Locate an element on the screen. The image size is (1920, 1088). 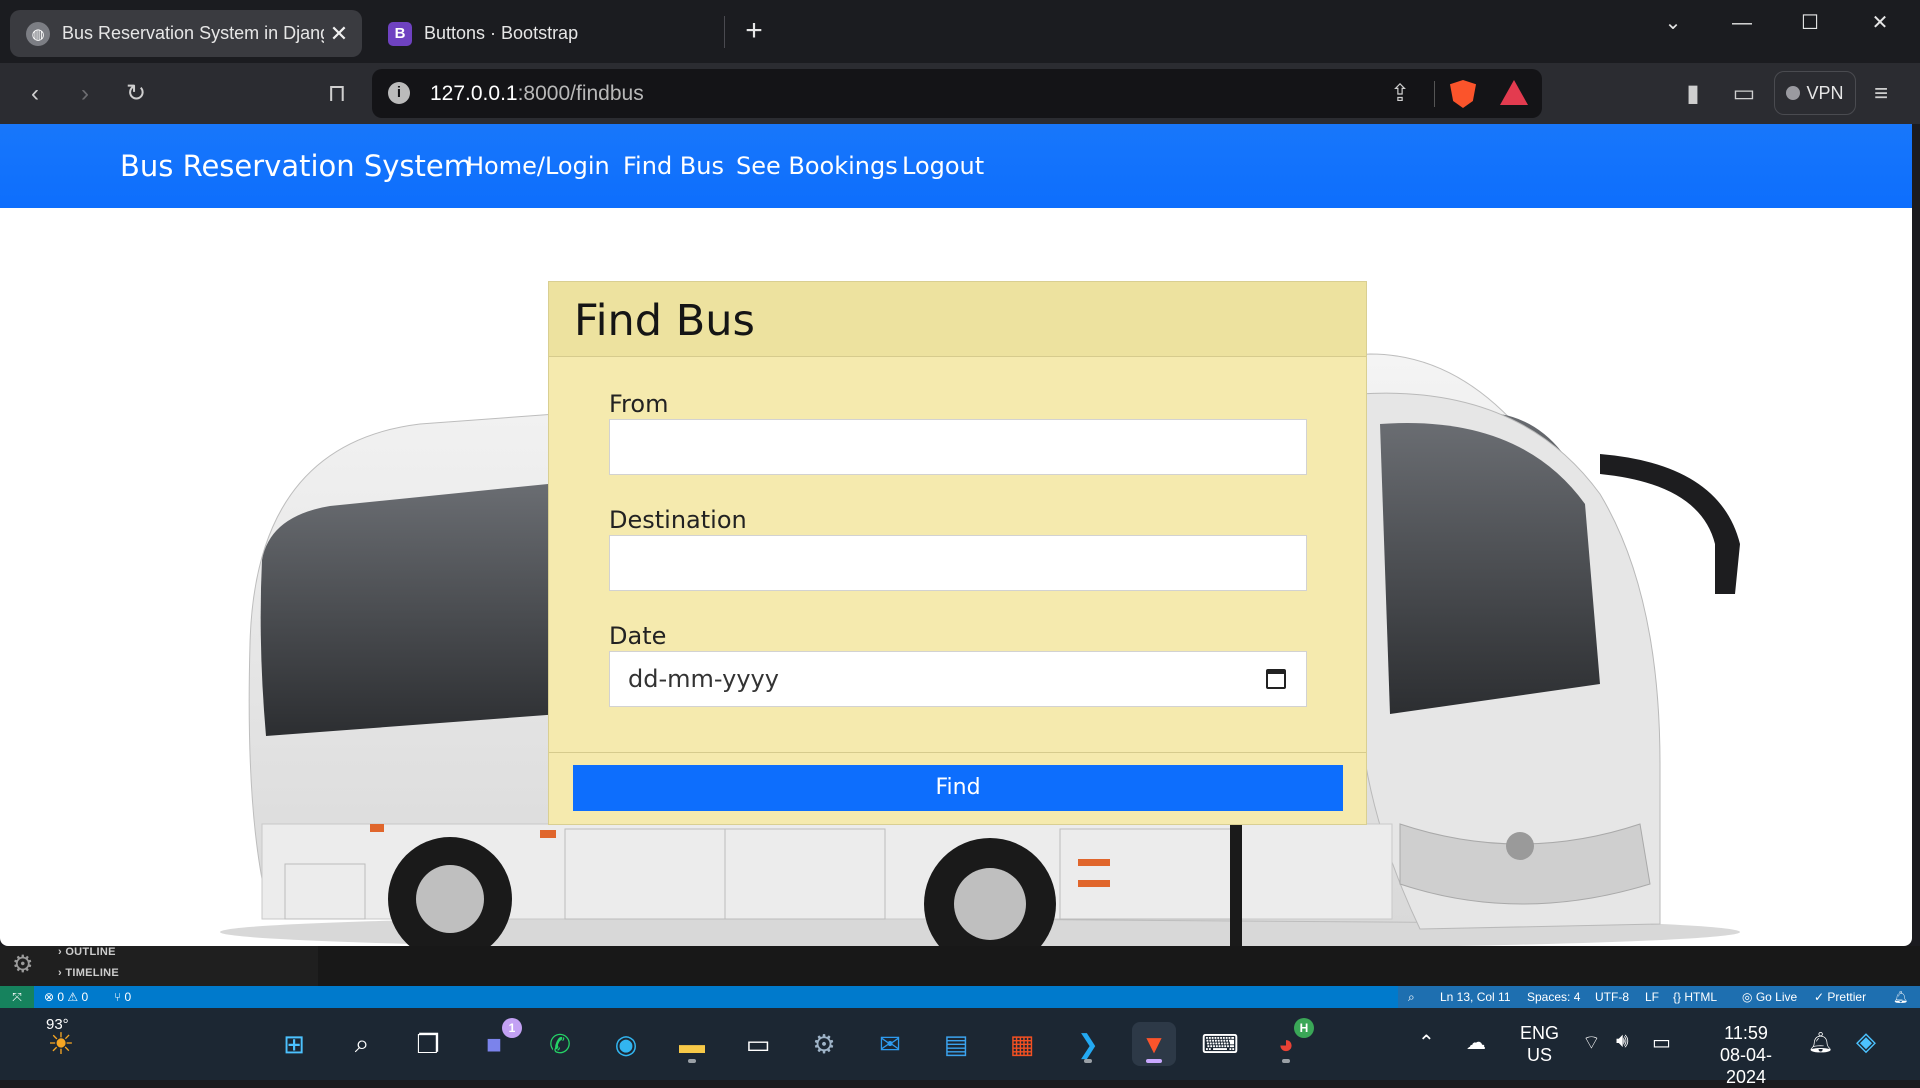
menu-icon: ≡ is located at coordinates (1881, 94).